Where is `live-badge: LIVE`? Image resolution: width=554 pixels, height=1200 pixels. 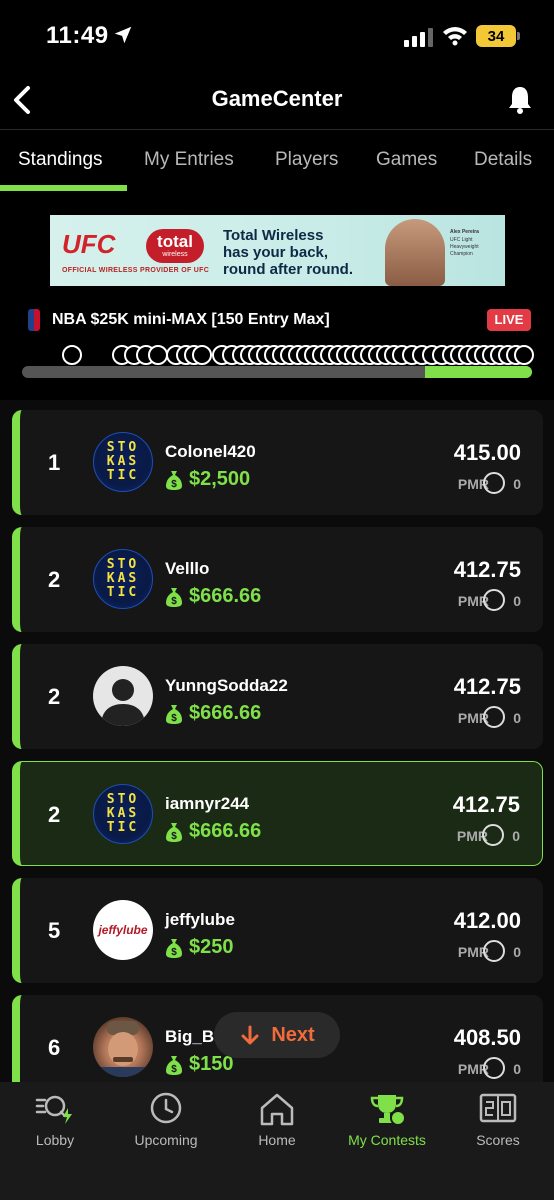 live-badge: LIVE is located at coordinates (509, 320).